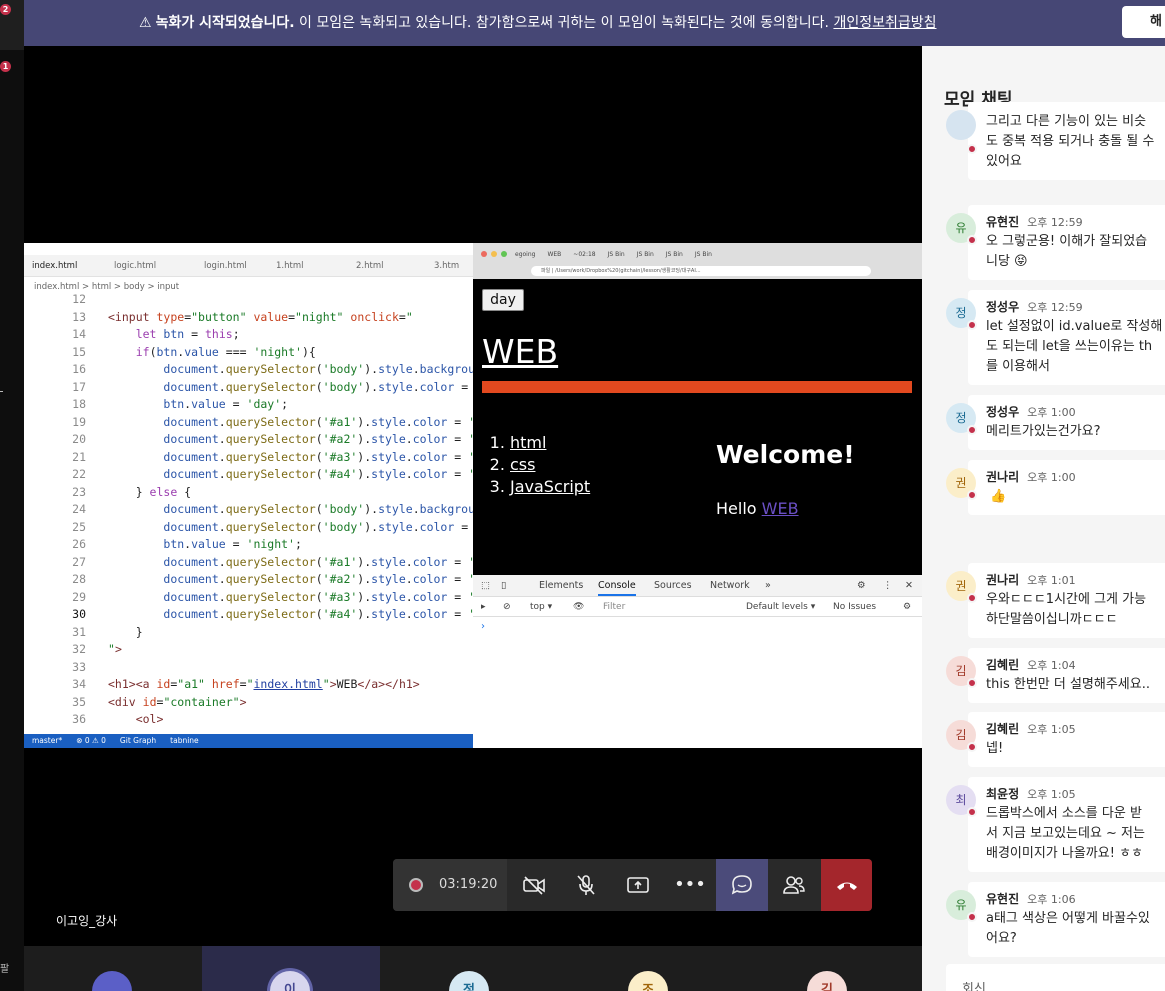  What do you see at coordinates (1055, 222) in the screenshot?
I see `message-time: 오후 12:59` at bounding box center [1055, 222].